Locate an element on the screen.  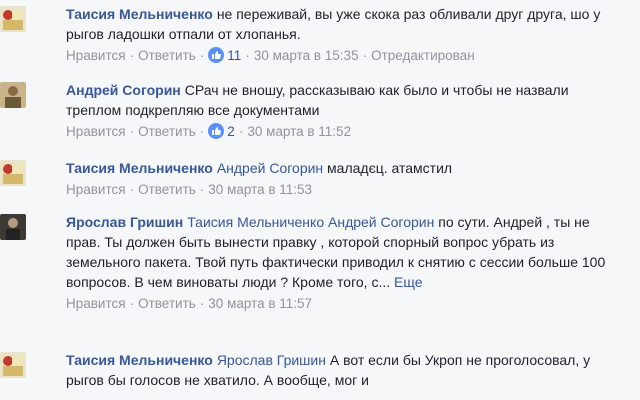
comment-text: маладєц. атамстил is located at coordinates (390, 168).